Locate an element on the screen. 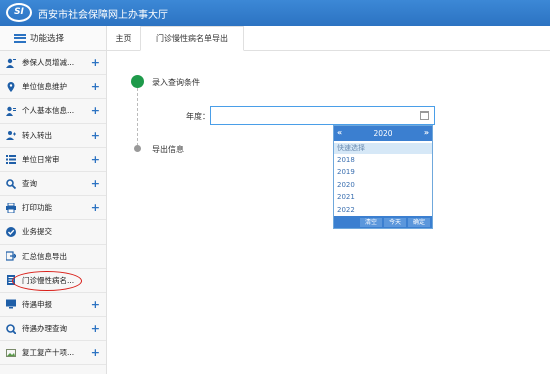 The height and width of the screenshot is (374, 550). search-doc-icon is located at coordinates (10, 328).